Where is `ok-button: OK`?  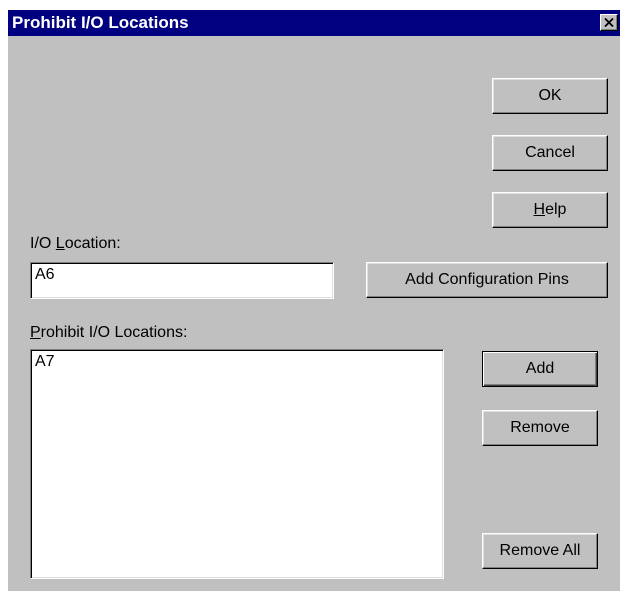
ok-button: OK is located at coordinates (550, 96).